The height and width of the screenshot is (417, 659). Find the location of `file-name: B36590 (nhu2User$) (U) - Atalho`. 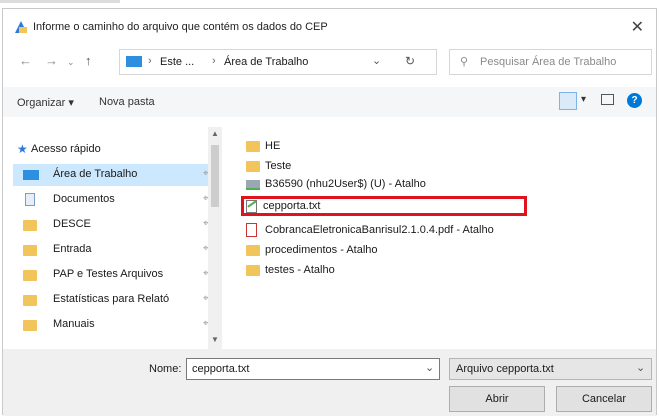

file-name: B36590 (nhu2User$) (U) - Atalho is located at coordinates (345, 184).